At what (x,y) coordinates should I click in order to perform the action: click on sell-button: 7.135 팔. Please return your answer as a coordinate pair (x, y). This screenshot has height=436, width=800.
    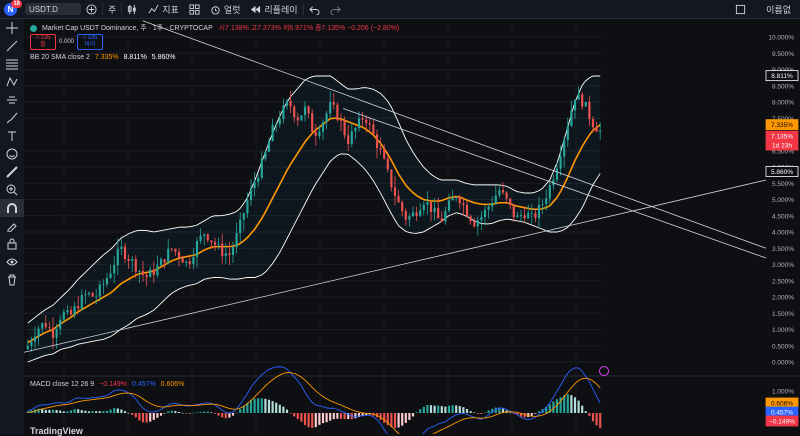
    Looking at the image, I should click on (43, 42).